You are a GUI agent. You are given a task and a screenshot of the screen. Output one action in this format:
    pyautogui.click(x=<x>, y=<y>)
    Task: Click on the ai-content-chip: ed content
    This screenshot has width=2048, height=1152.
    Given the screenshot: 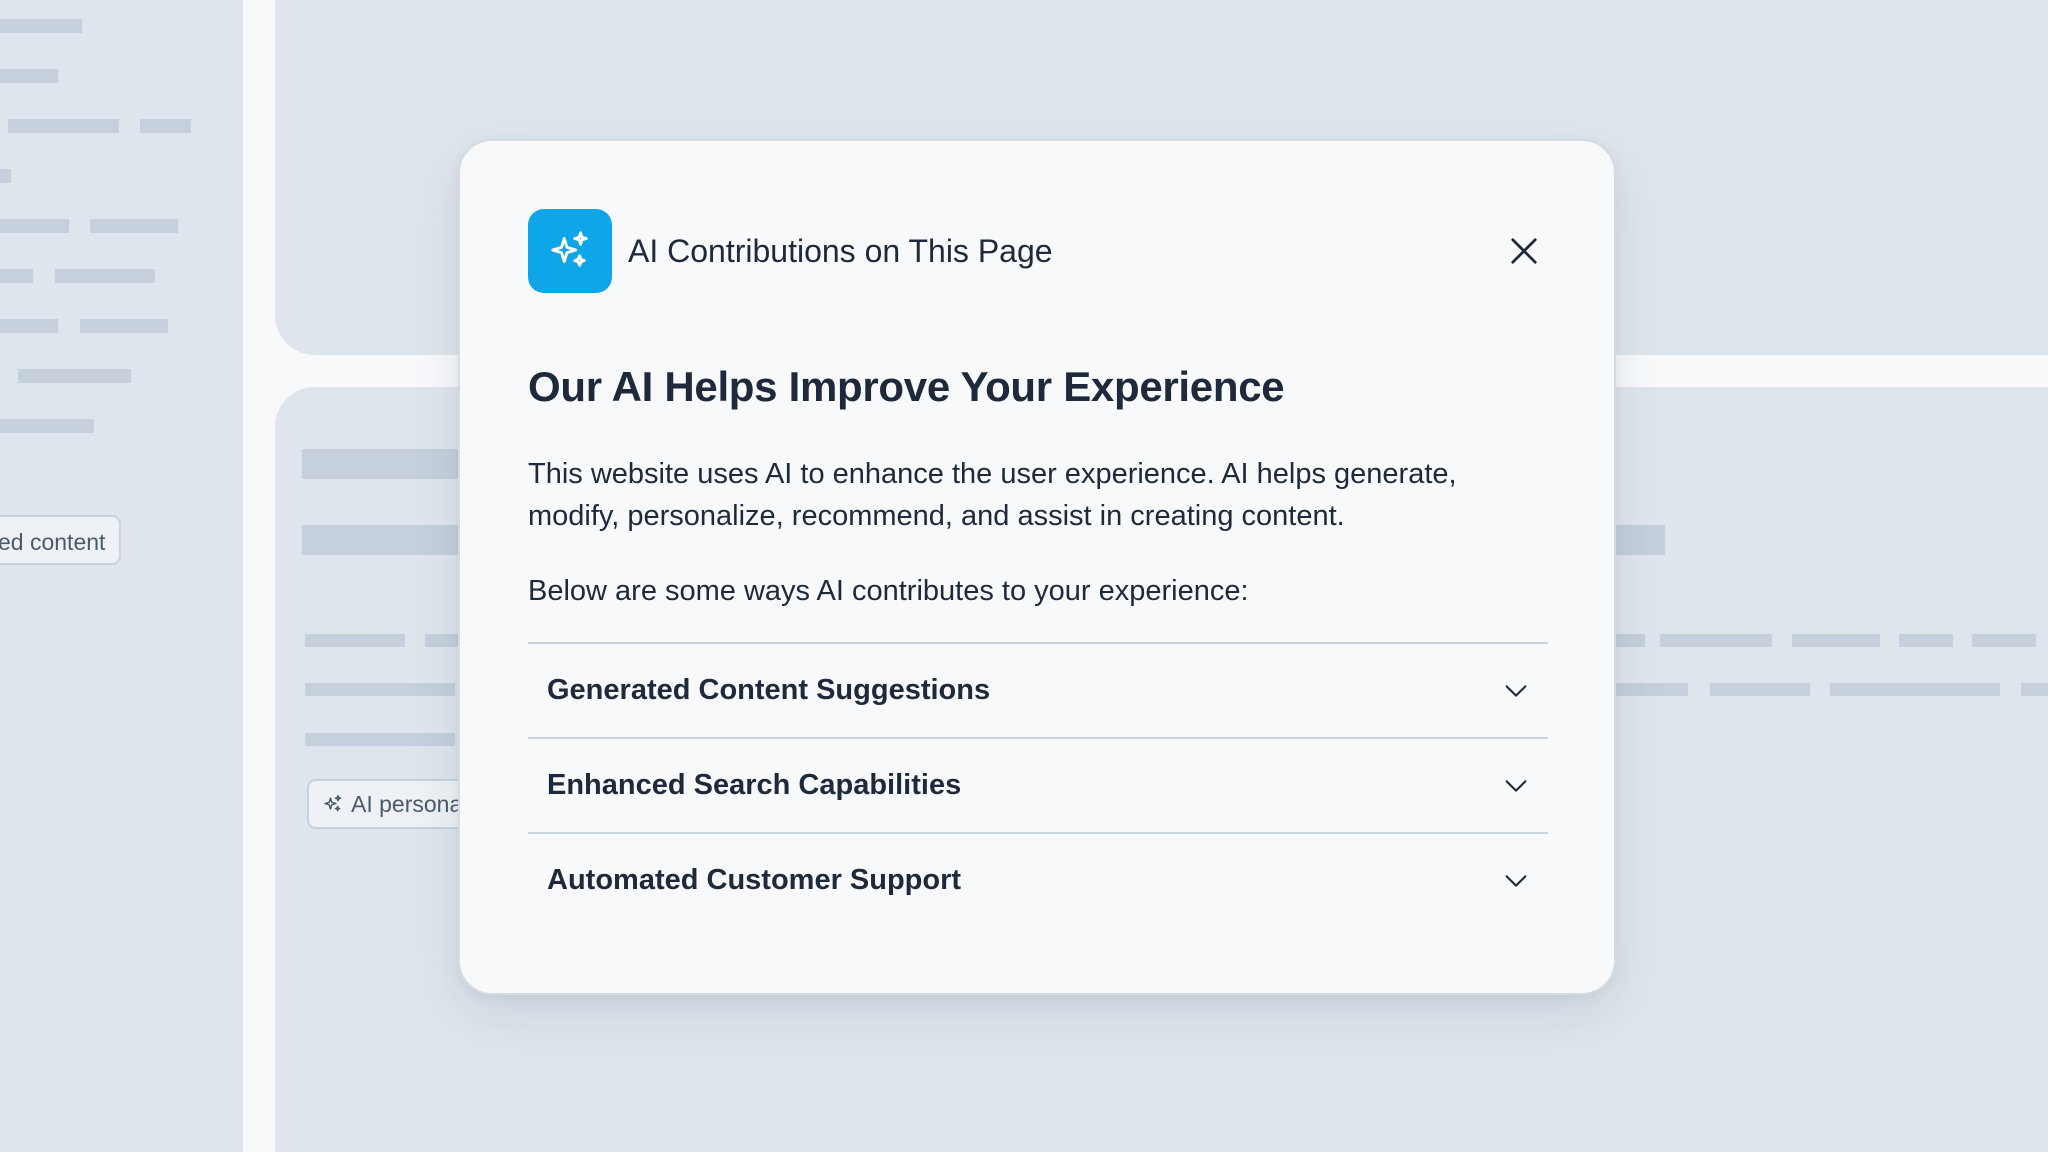 What is the action you would take?
    pyautogui.click(x=60, y=540)
    